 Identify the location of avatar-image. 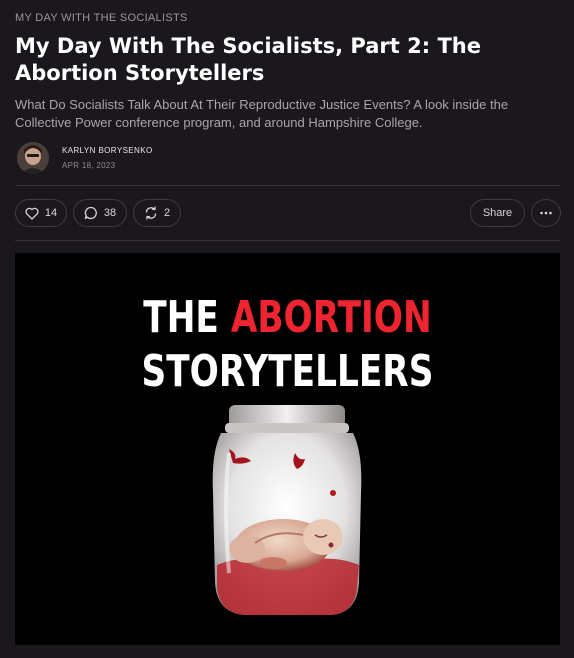
(33, 158).